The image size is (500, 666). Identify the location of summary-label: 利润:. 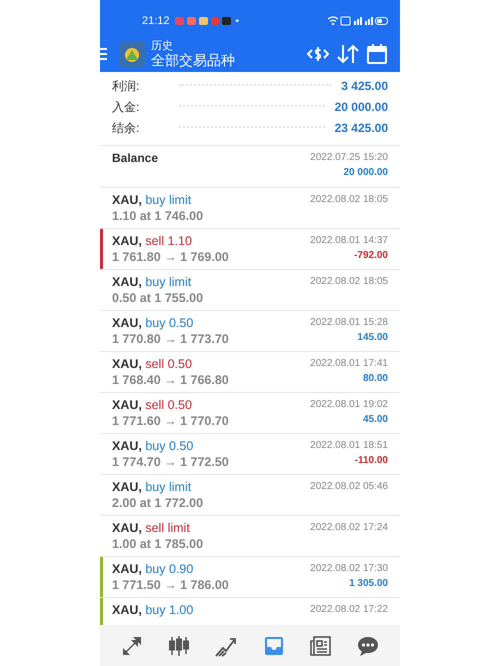
(126, 86).